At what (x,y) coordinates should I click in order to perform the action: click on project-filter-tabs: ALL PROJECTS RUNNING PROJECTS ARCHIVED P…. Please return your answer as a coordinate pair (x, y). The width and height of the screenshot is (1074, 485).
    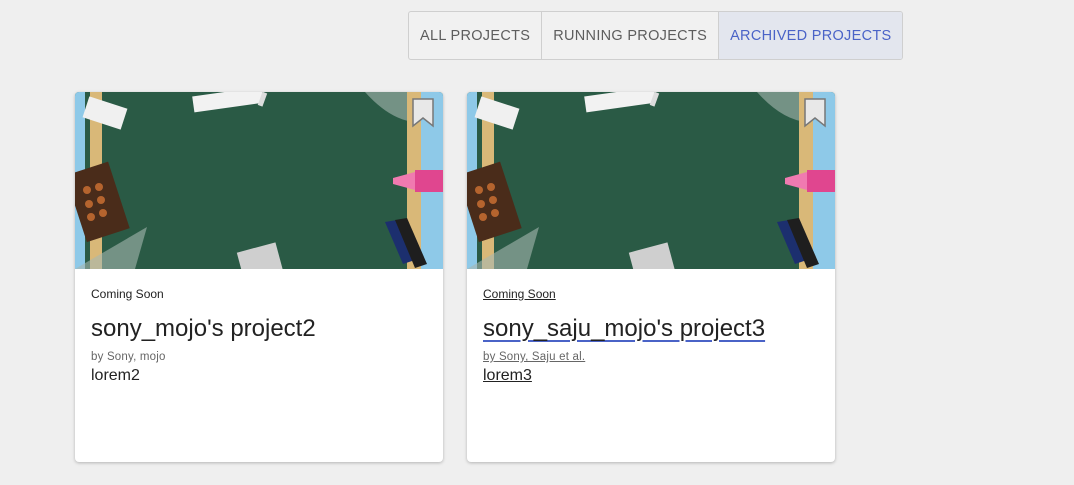
    Looking at the image, I should click on (656, 35).